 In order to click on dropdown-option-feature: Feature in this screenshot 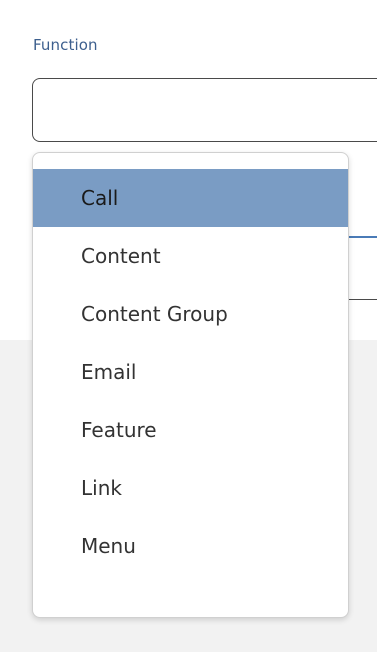, I will do `click(190, 430)`.